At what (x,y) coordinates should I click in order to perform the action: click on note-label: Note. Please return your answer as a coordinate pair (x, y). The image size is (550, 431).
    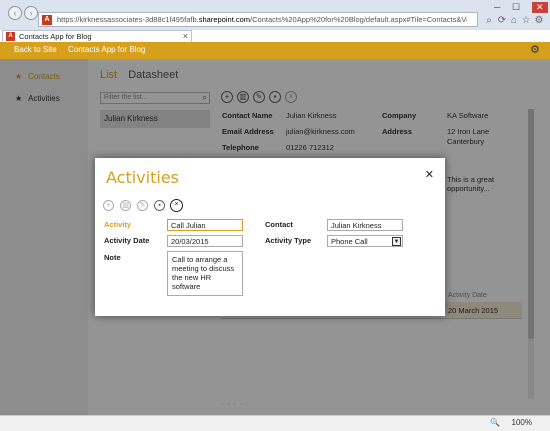
    Looking at the image, I should click on (112, 257).